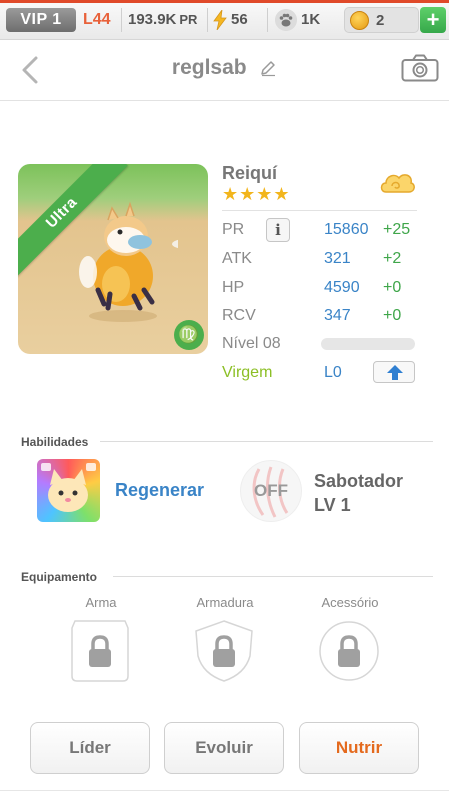  What do you see at coordinates (392, 315) in the screenshot?
I see `stat-bonus-rcv: +0` at bounding box center [392, 315].